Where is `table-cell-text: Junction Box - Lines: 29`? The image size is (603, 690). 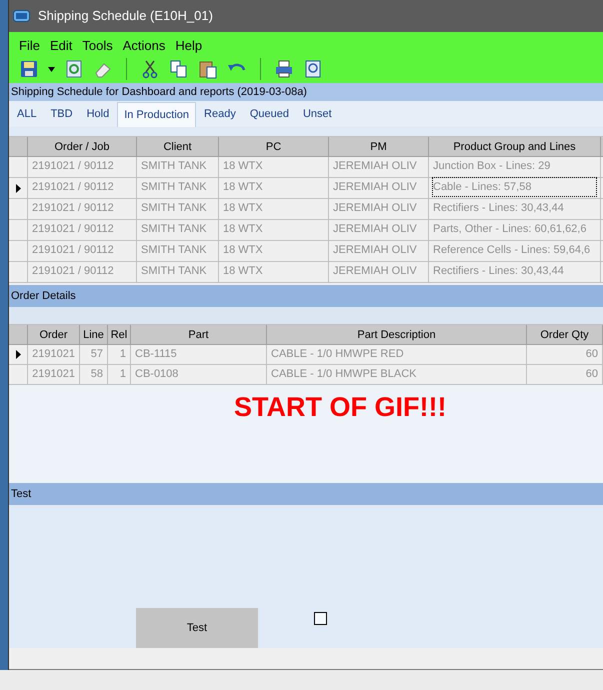 table-cell-text: Junction Box - Lines: 29 is located at coordinates (491, 166).